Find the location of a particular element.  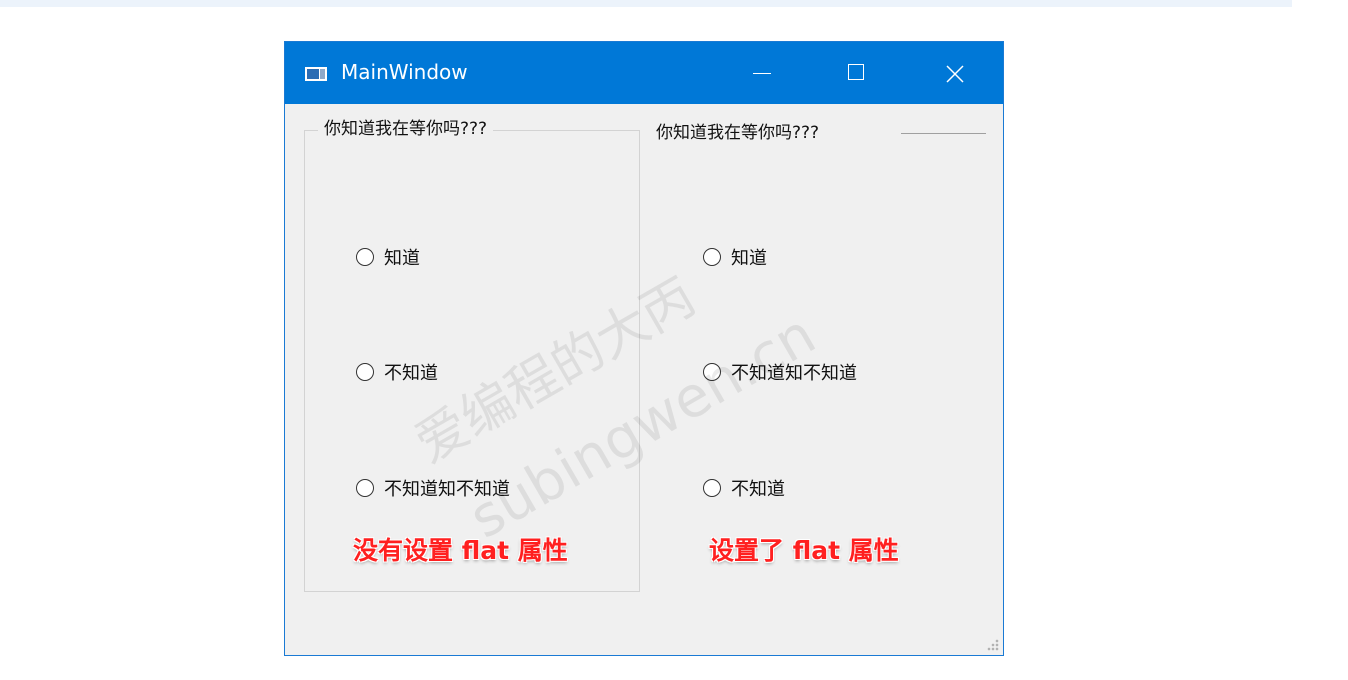

groupbox-flat: 你知道我在等你吗??? is located at coordinates (818, 133).